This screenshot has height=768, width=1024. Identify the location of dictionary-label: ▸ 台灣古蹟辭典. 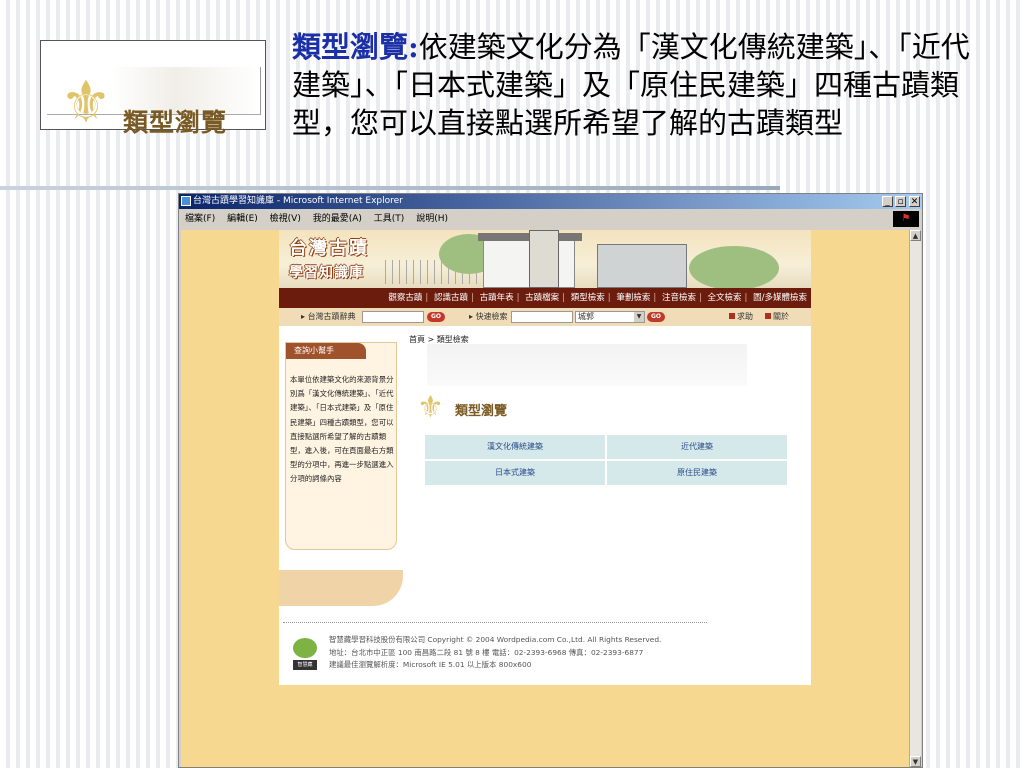
(328, 316).